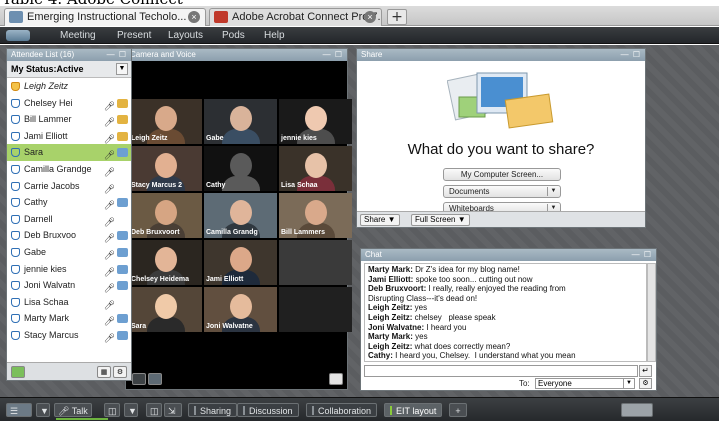 The height and width of the screenshot is (432, 719). Describe the element at coordinates (645, 371) in the screenshot. I see `send-message-button: ↵` at that location.